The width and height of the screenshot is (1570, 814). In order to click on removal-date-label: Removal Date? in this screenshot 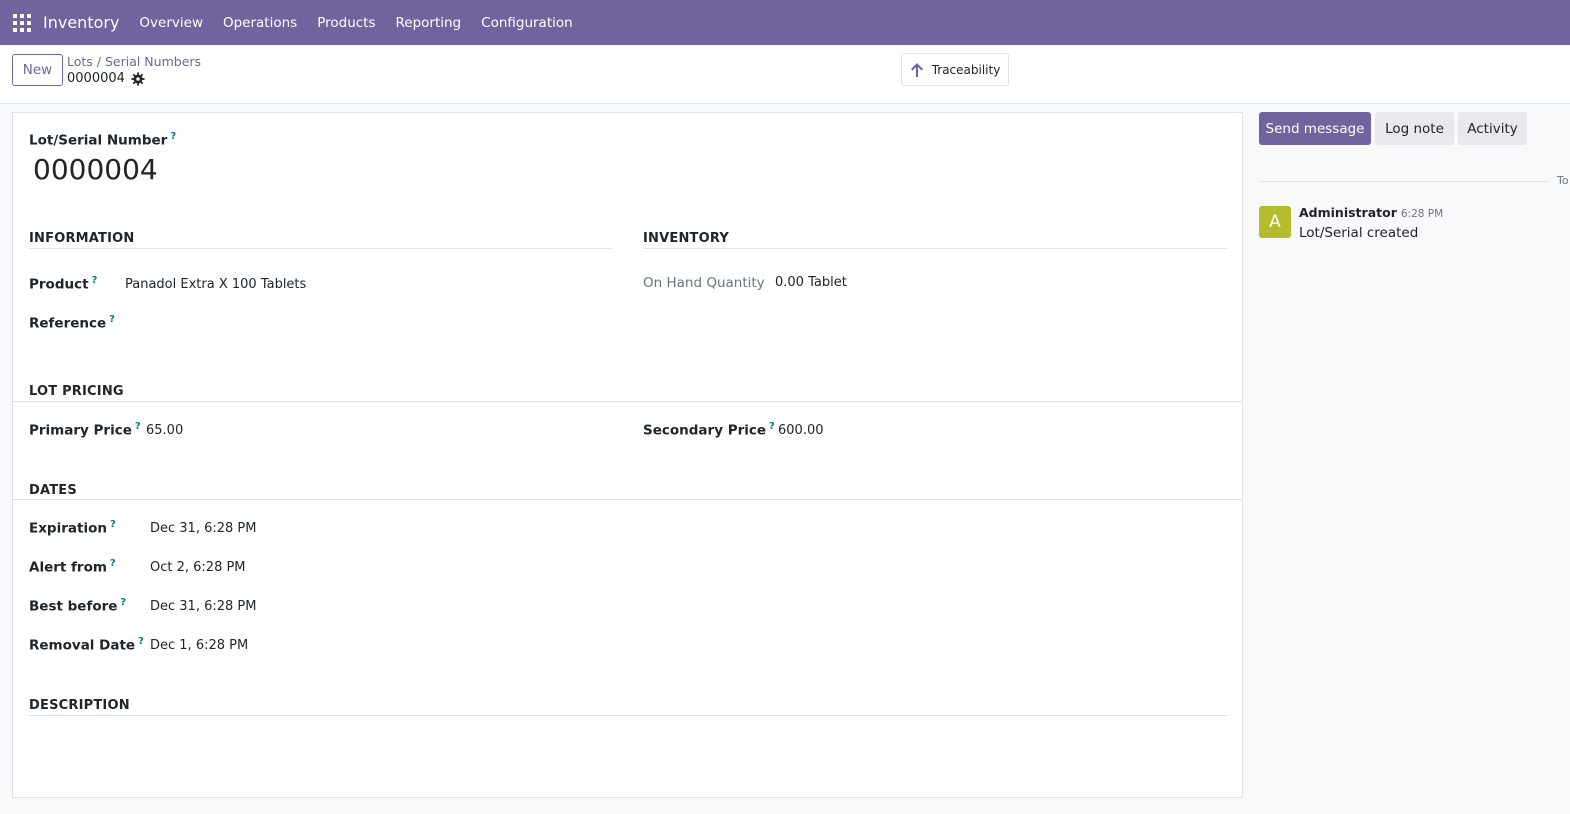, I will do `click(86, 645)`.